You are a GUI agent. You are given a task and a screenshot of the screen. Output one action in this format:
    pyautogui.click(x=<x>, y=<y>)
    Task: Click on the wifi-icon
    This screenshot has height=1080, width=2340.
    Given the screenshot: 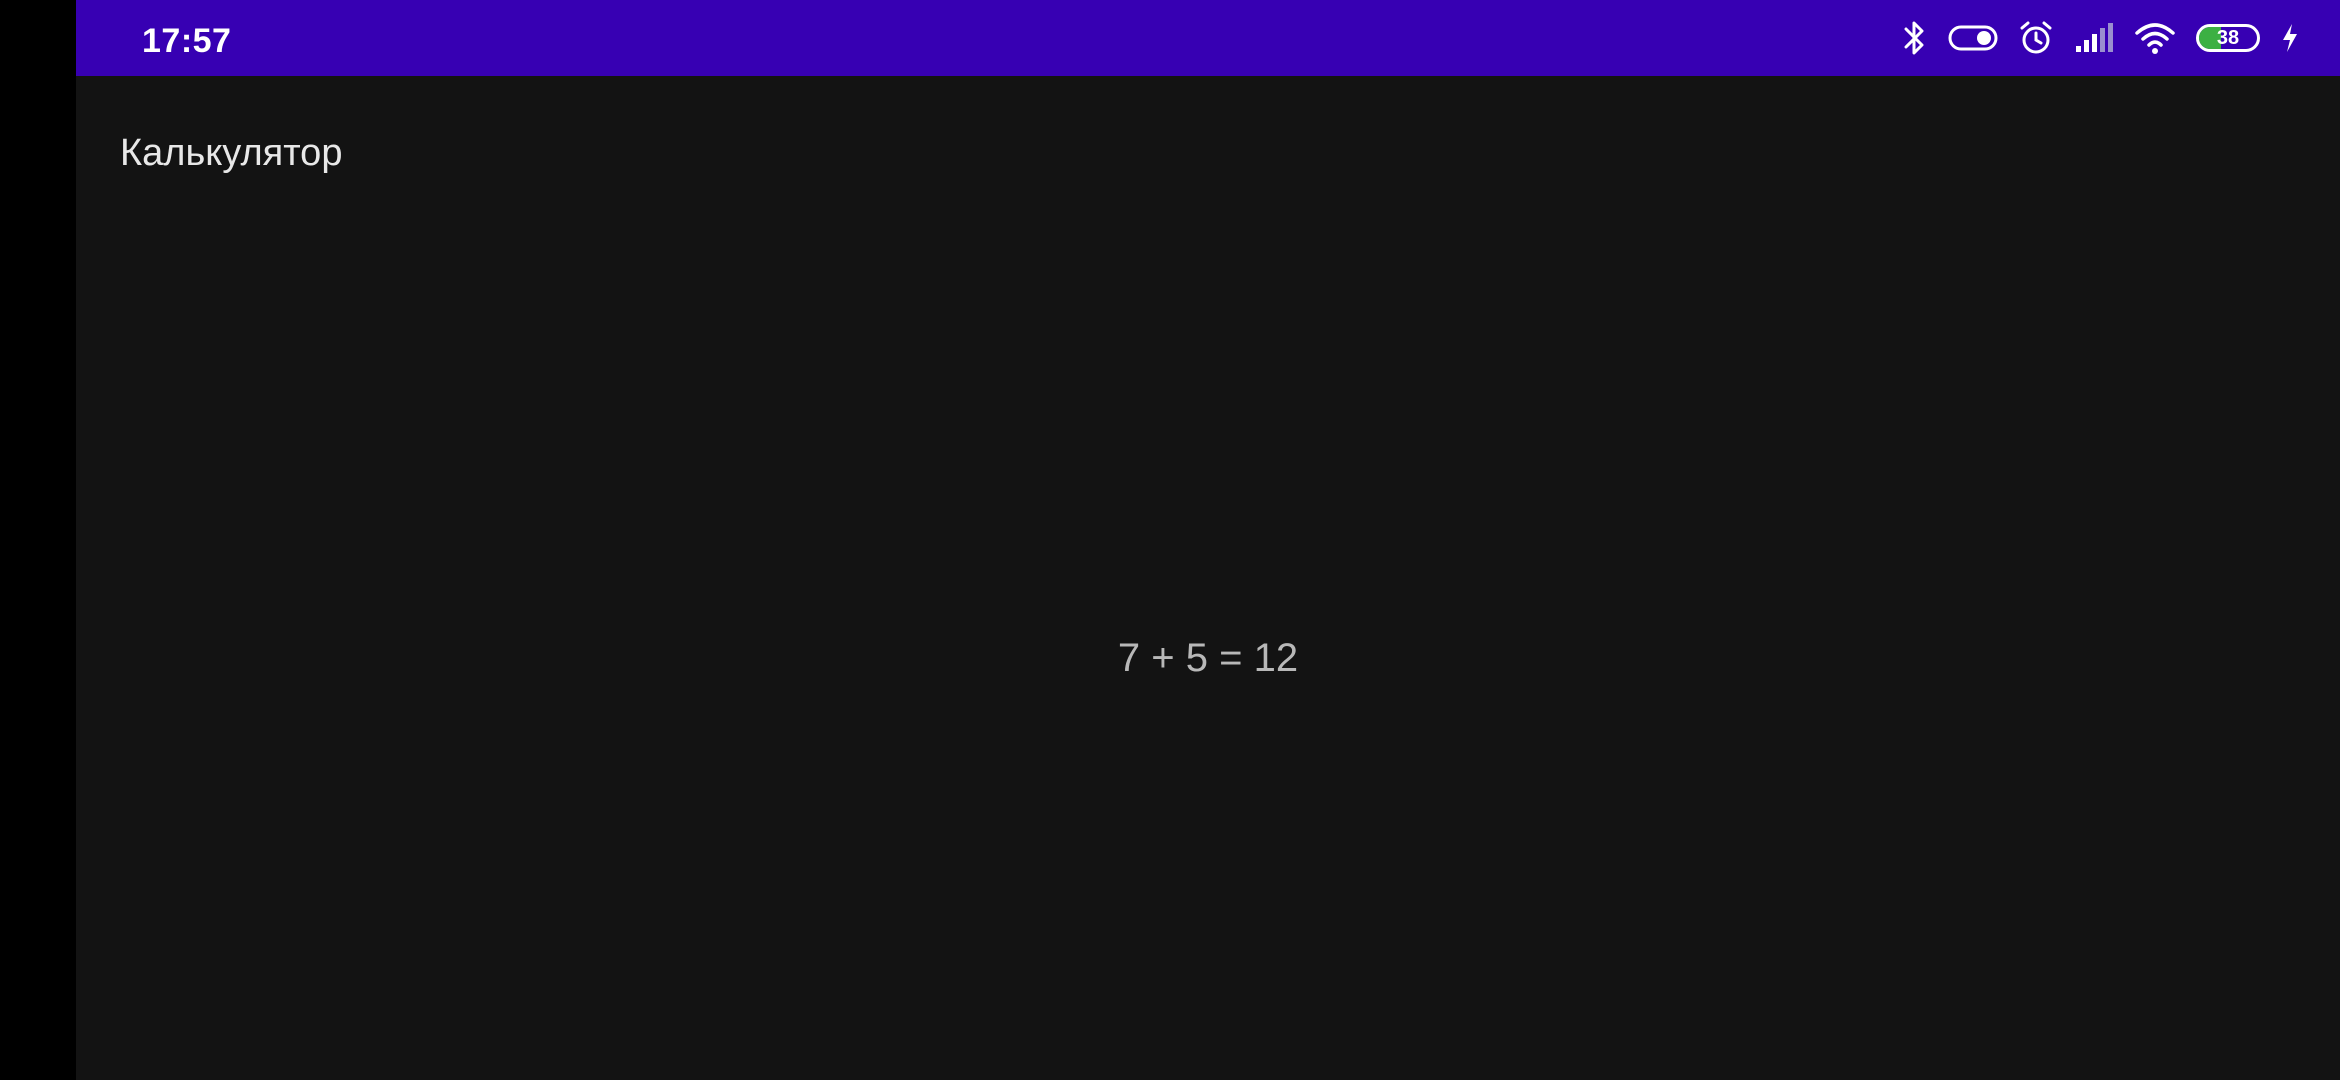 What is the action you would take?
    pyautogui.click(x=2155, y=38)
    